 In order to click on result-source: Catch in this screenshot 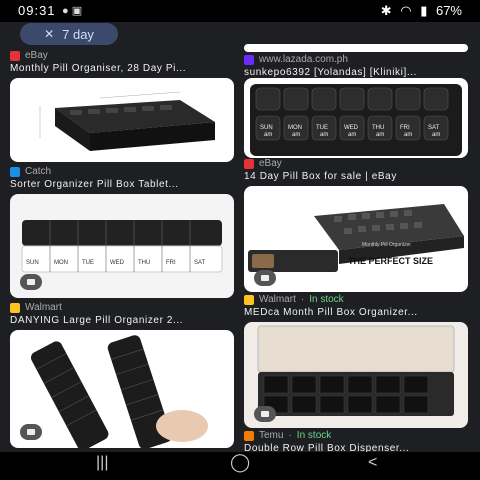, I will do `click(123, 171)`.